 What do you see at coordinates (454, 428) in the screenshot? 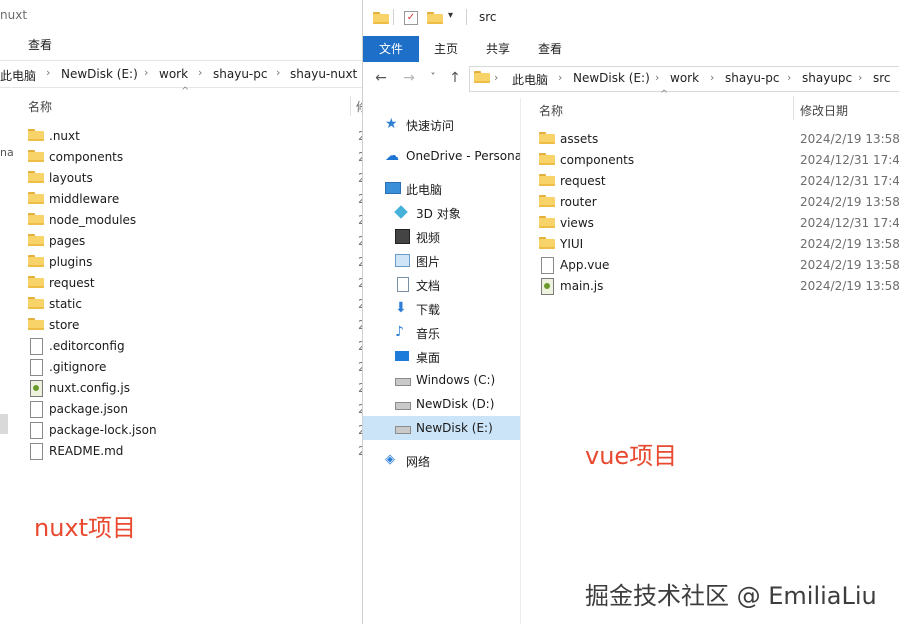
I see `nav-item-label: NewDisk (E:)` at bounding box center [454, 428].